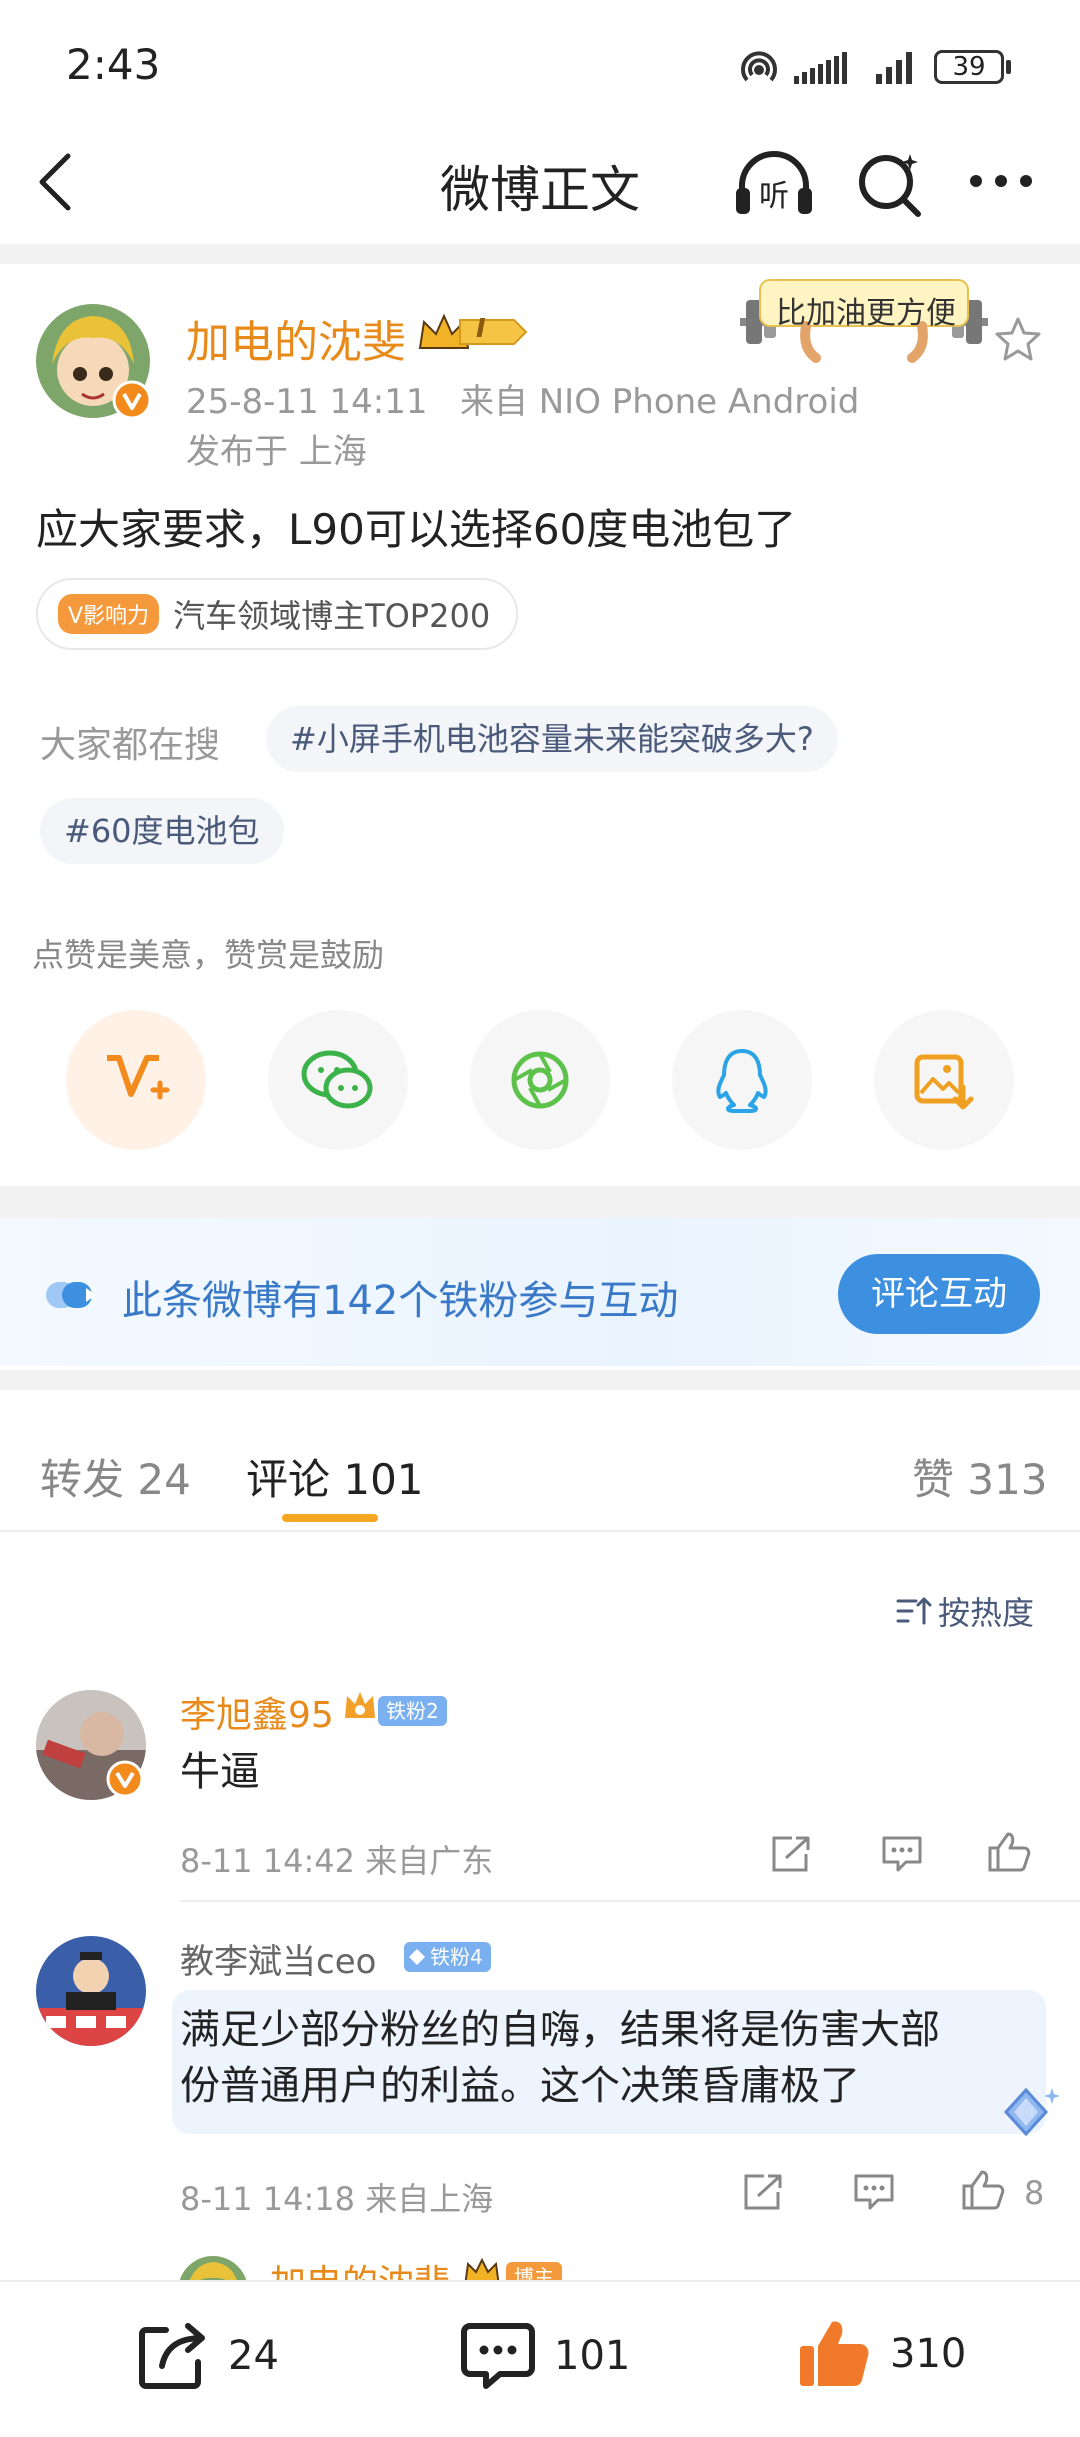 This screenshot has width=1080, height=2437. I want to click on reward-button, so click(136, 1080).